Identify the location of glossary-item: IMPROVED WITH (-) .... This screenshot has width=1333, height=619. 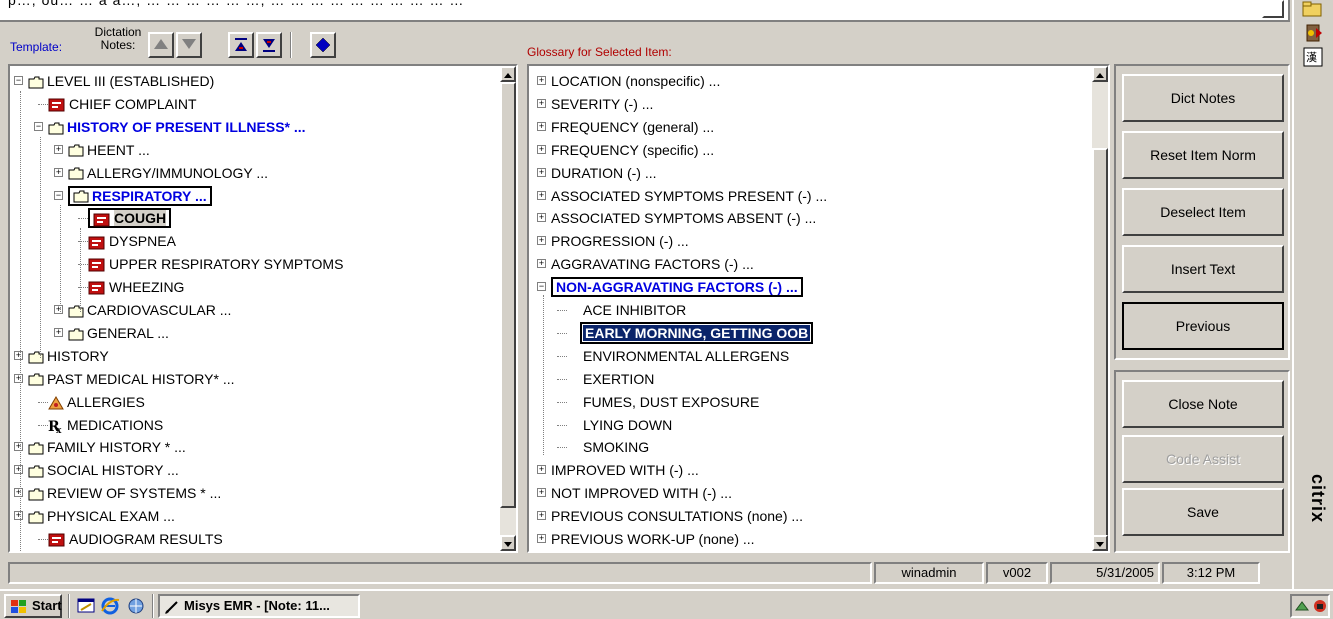
(625, 470).